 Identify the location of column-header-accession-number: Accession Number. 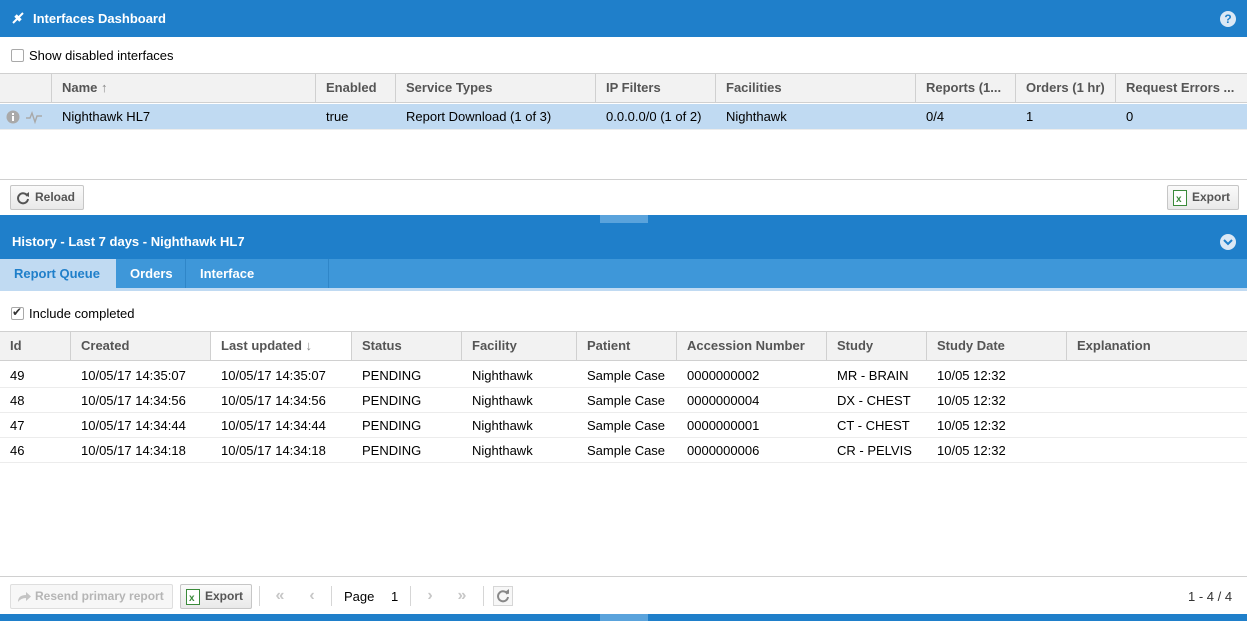
(752, 346).